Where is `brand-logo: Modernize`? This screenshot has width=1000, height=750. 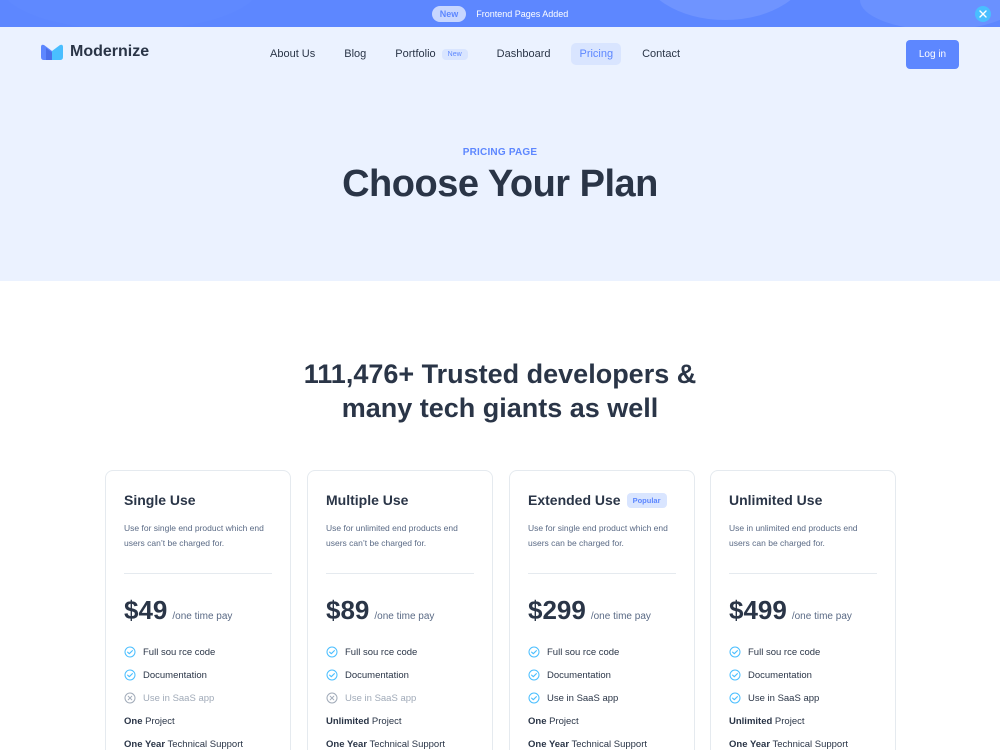
brand-logo: Modernize is located at coordinates (94, 52).